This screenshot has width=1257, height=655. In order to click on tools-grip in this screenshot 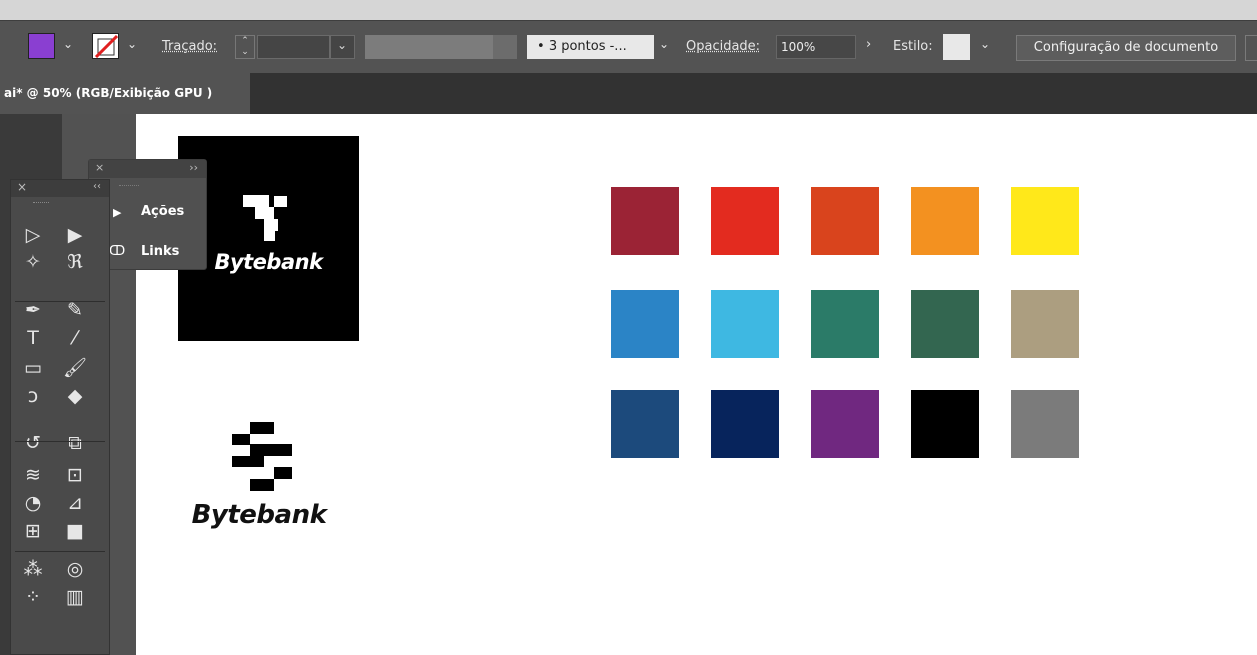, I will do `click(41, 202)`.